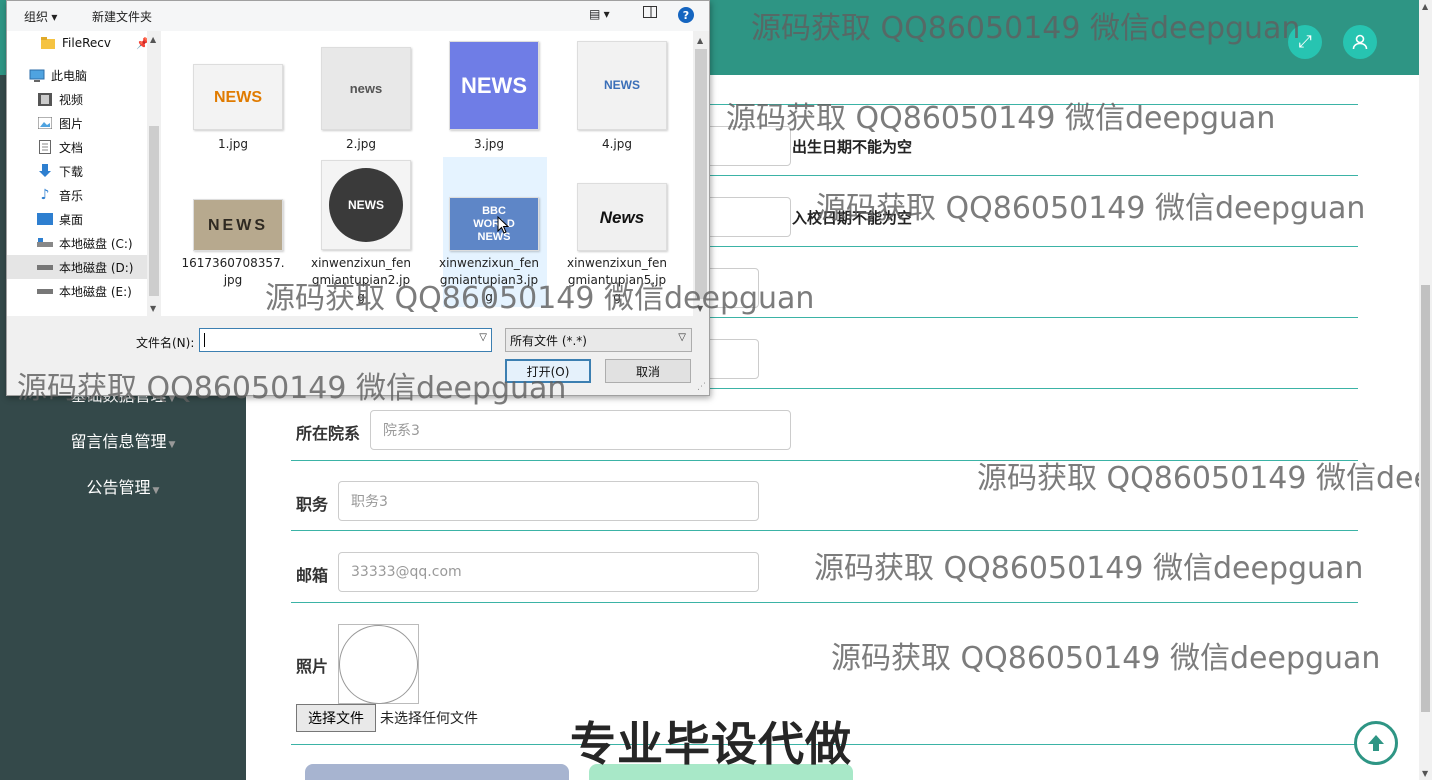 This screenshot has width=1432, height=780. I want to click on file-item: news 2.jpg, so click(361, 93).